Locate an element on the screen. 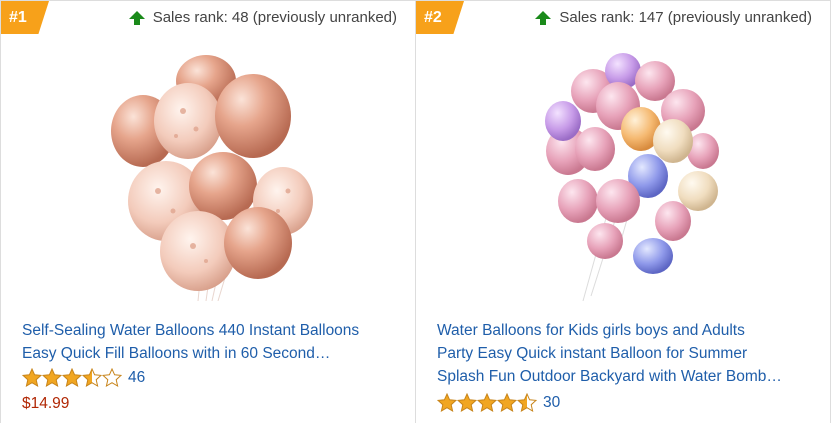 The width and height of the screenshot is (831, 423). star-rating: 46 is located at coordinates (83, 378).